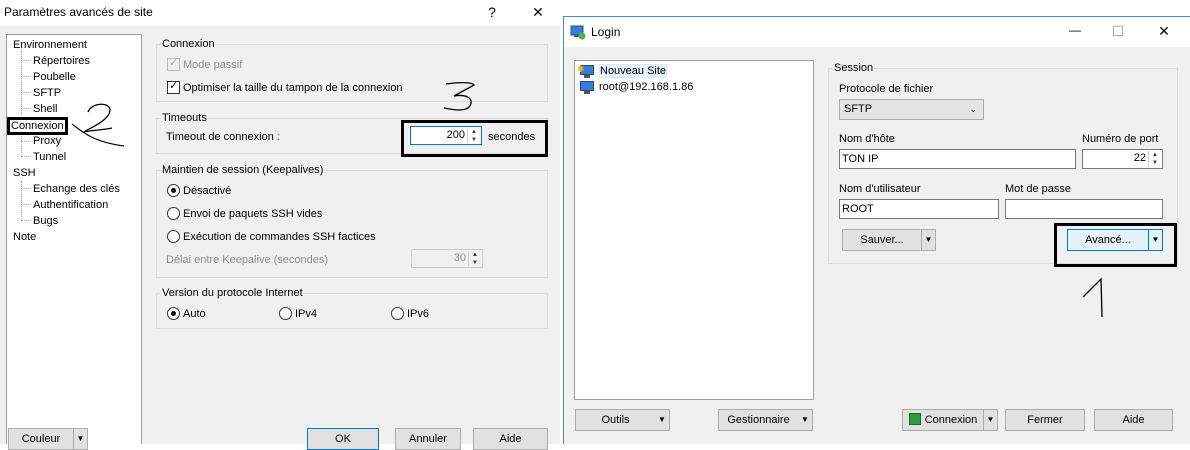  What do you see at coordinates (1075, 30) in the screenshot?
I see `minimize-icon: —` at bounding box center [1075, 30].